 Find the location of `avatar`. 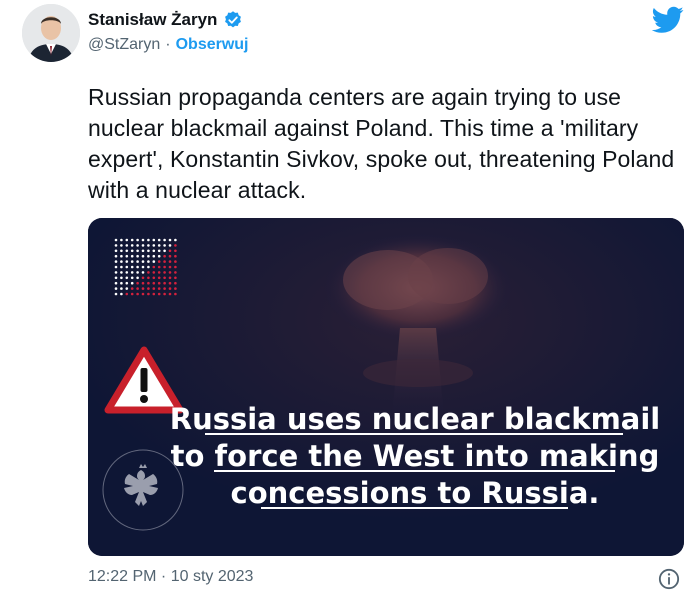

avatar is located at coordinates (51, 33).